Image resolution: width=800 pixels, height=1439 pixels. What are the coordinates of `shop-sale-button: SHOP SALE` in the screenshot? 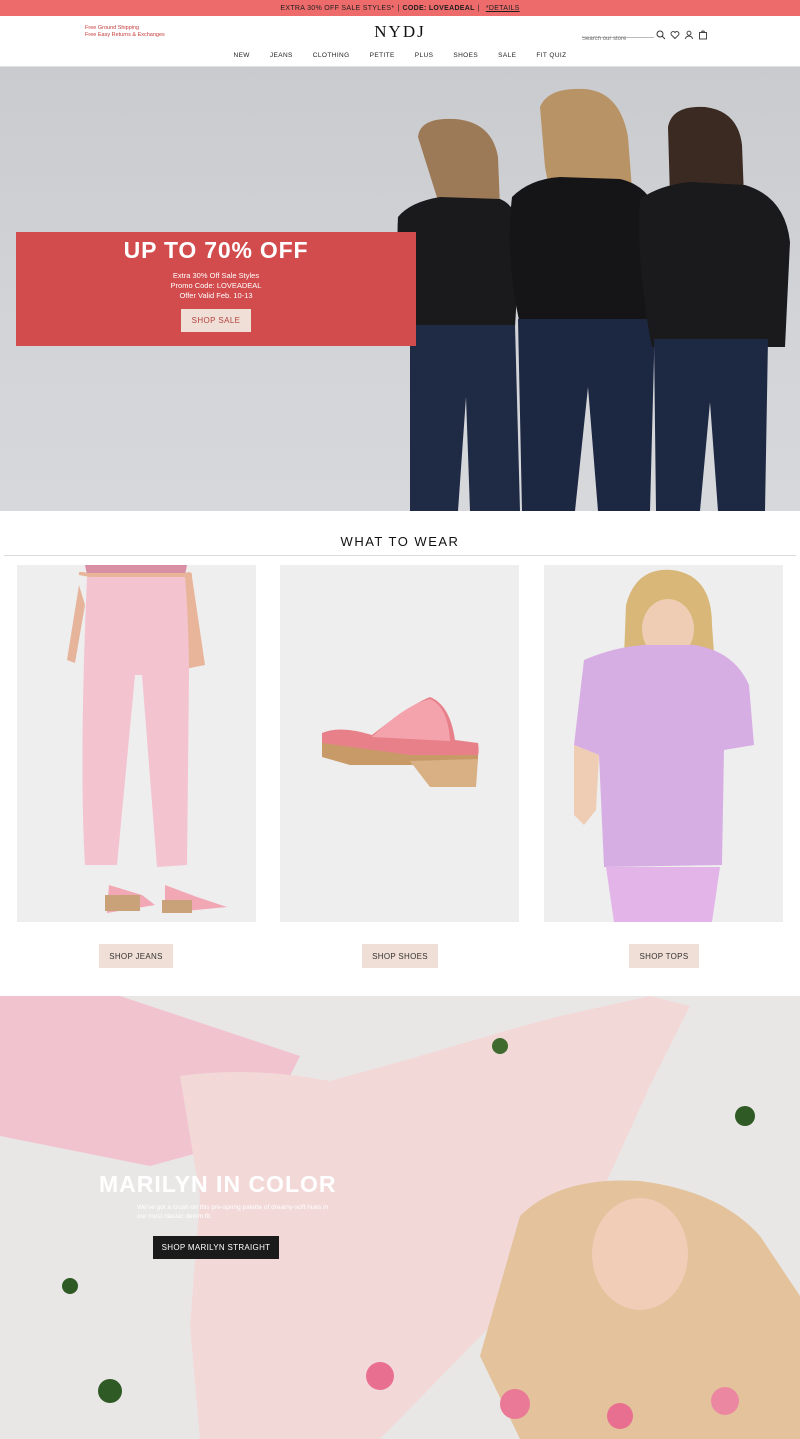 It's located at (216, 320).